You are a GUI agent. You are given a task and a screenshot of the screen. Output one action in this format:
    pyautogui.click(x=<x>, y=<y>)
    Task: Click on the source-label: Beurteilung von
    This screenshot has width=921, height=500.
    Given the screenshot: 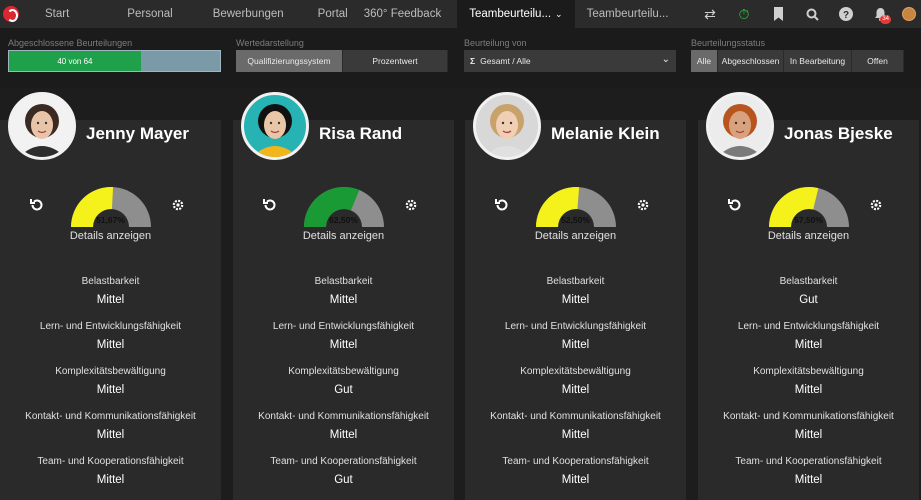 What is the action you would take?
    pyautogui.click(x=495, y=43)
    